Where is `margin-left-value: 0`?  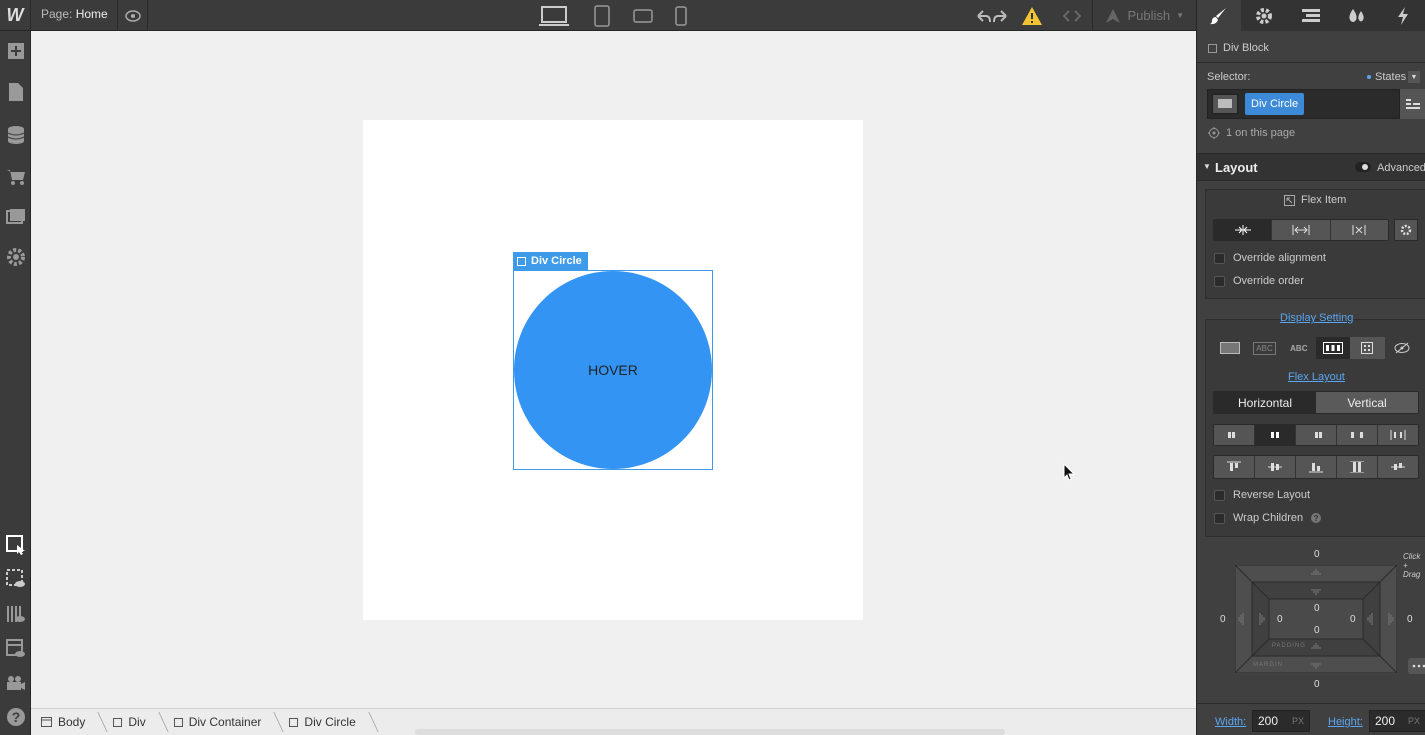
margin-left-value: 0 is located at coordinates (1223, 619).